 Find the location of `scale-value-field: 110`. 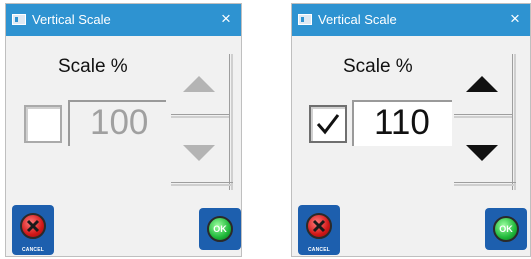

scale-value-field: 110 is located at coordinates (402, 123).